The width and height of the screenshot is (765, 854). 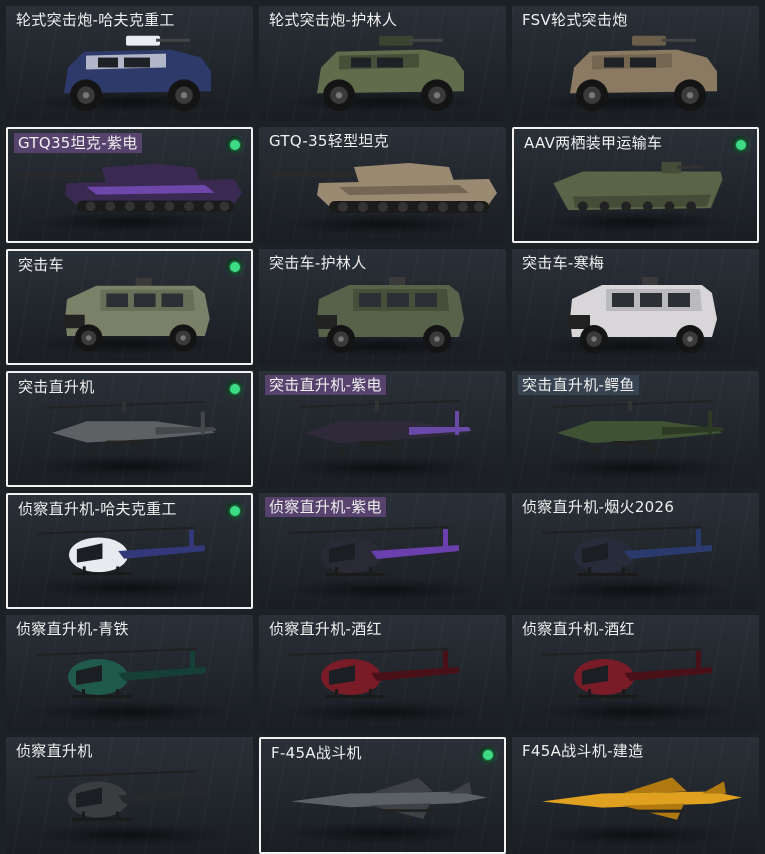 I want to click on vehicle-card: 突击车-寒梅, so click(x=635, y=307).